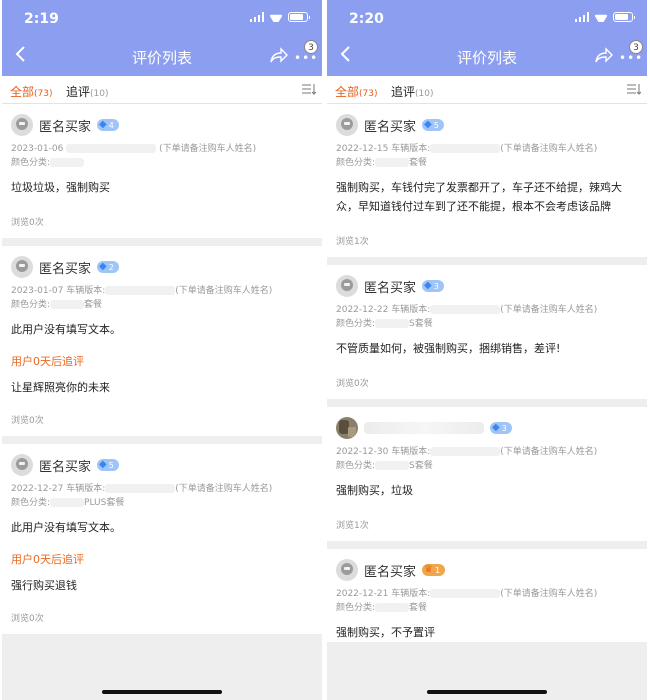  Describe the element at coordinates (108, 267) in the screenshot. I see `level-badge: ◆ 2` at that location.